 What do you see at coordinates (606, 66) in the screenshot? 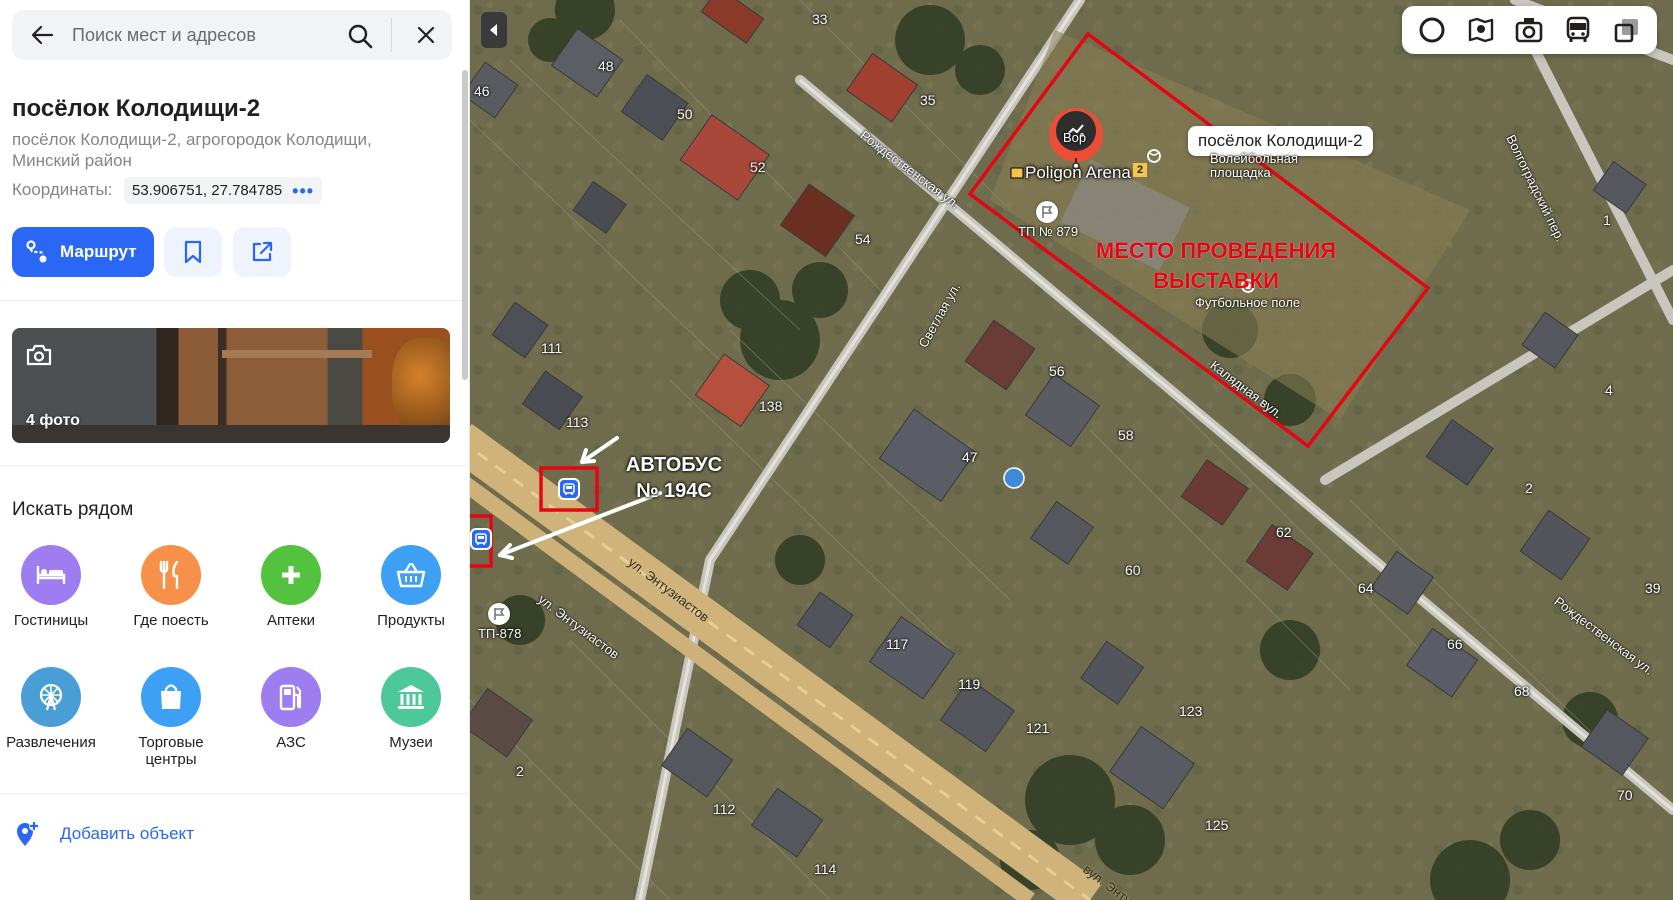
I see `house-number: 48` at bounding box center [606, 66].